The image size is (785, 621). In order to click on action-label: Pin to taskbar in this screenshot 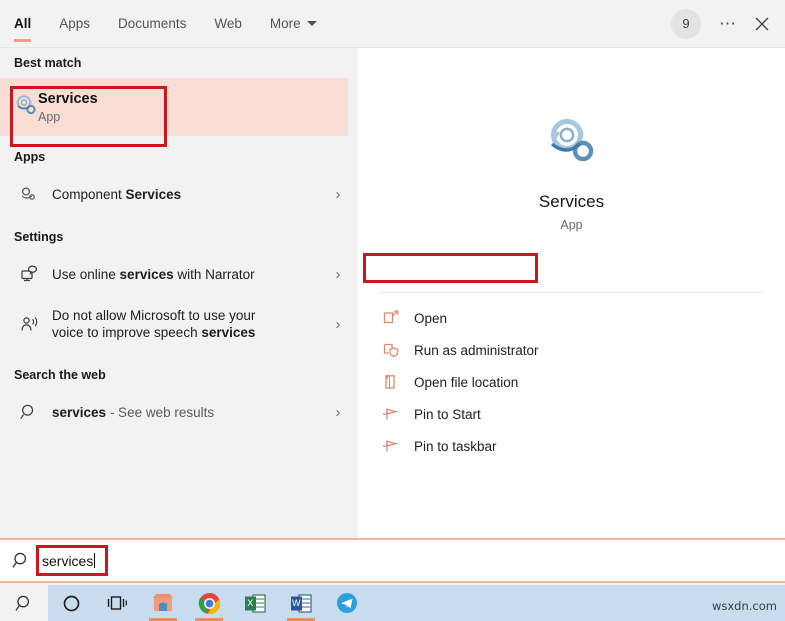, I will do `click(455, 446)`.